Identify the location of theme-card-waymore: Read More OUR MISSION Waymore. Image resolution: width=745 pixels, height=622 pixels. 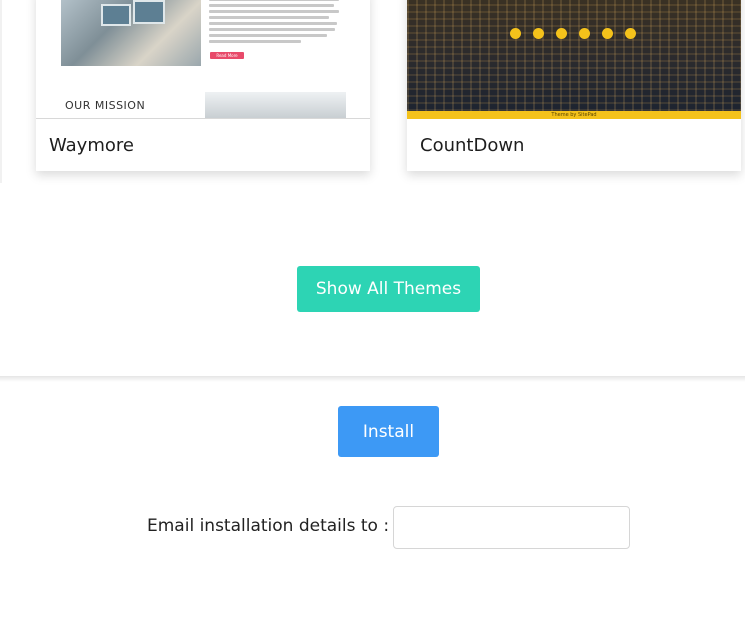
(203, 85).